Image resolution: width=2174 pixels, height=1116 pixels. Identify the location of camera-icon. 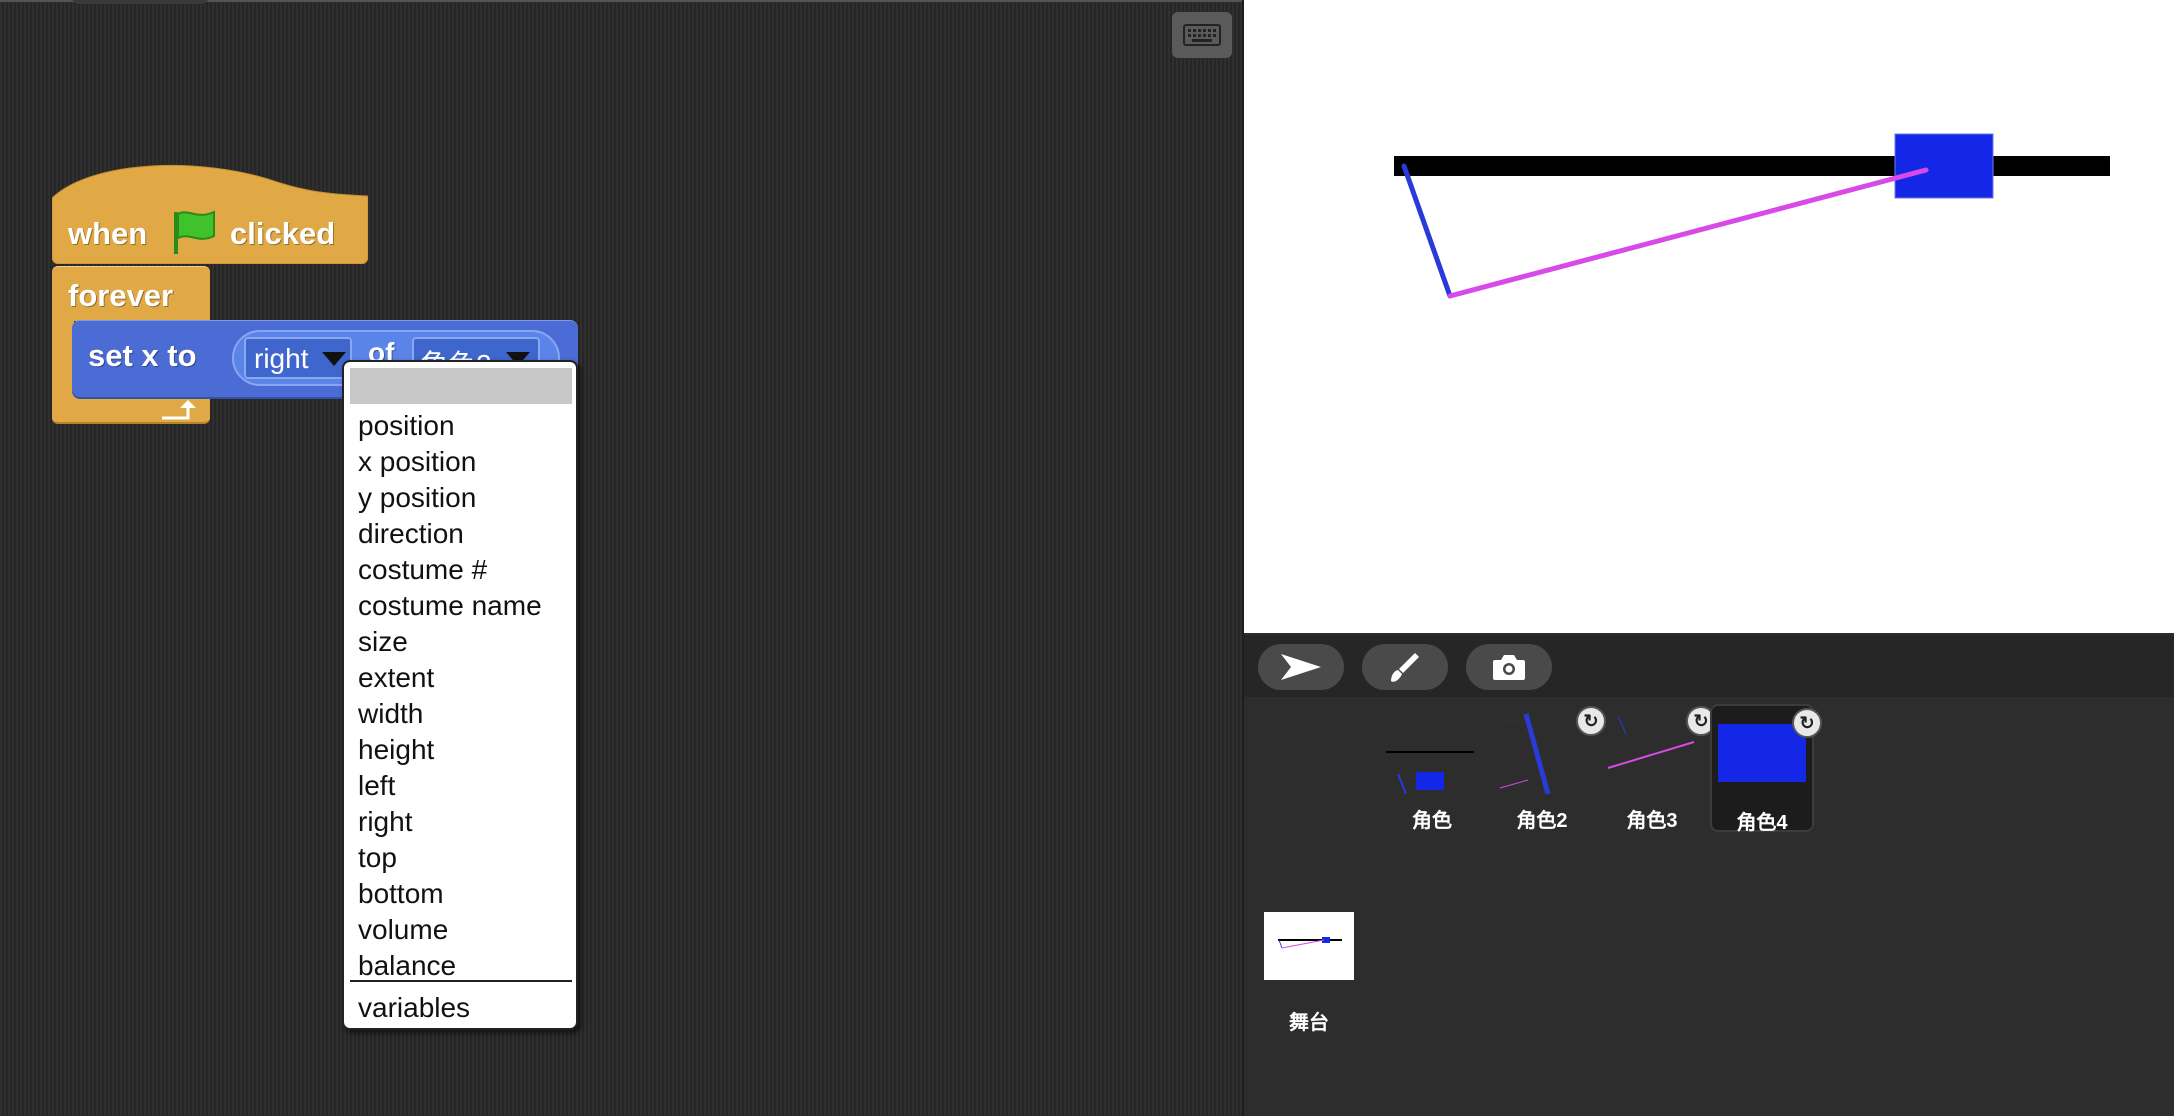
(1509, 667).